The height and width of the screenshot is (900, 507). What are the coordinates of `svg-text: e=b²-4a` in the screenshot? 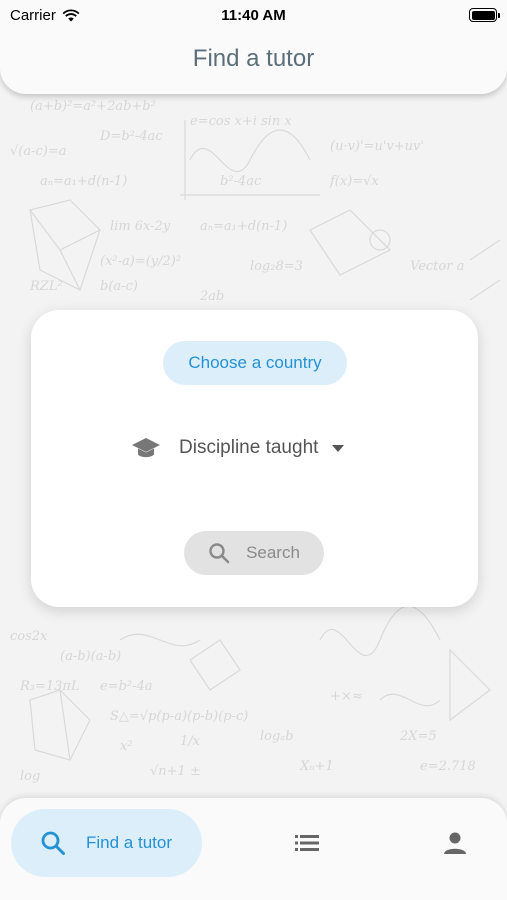 It's located at (126, 686).